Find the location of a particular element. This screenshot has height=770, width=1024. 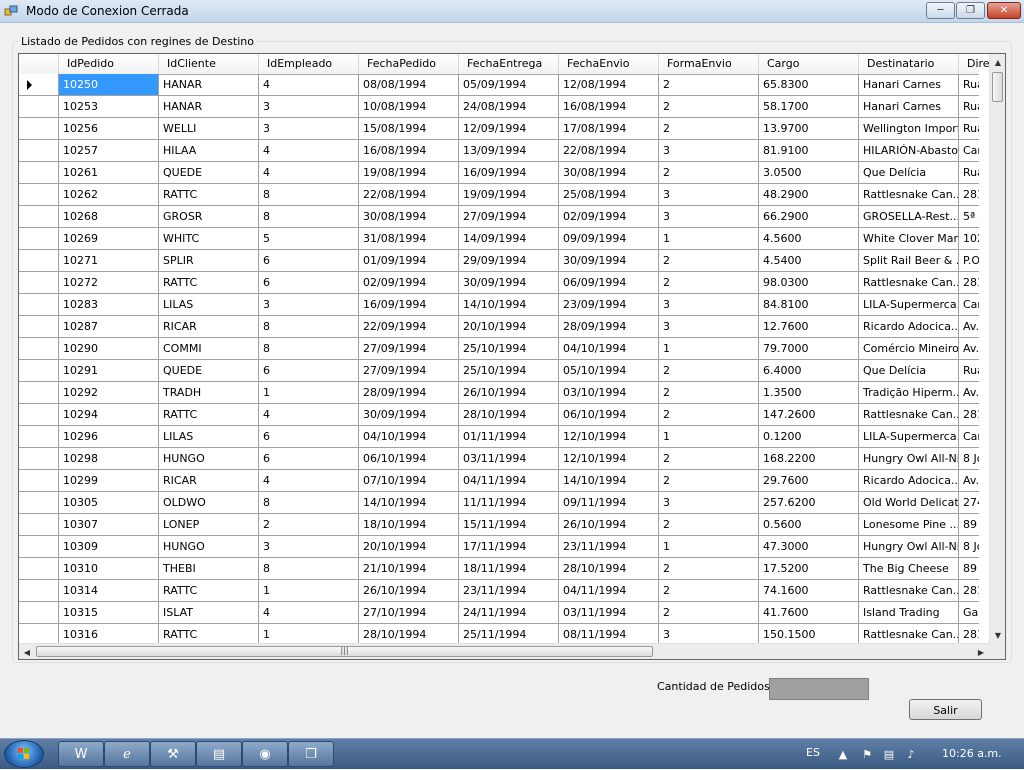

table-cell: 1029 is located at coordinates (969, 239).